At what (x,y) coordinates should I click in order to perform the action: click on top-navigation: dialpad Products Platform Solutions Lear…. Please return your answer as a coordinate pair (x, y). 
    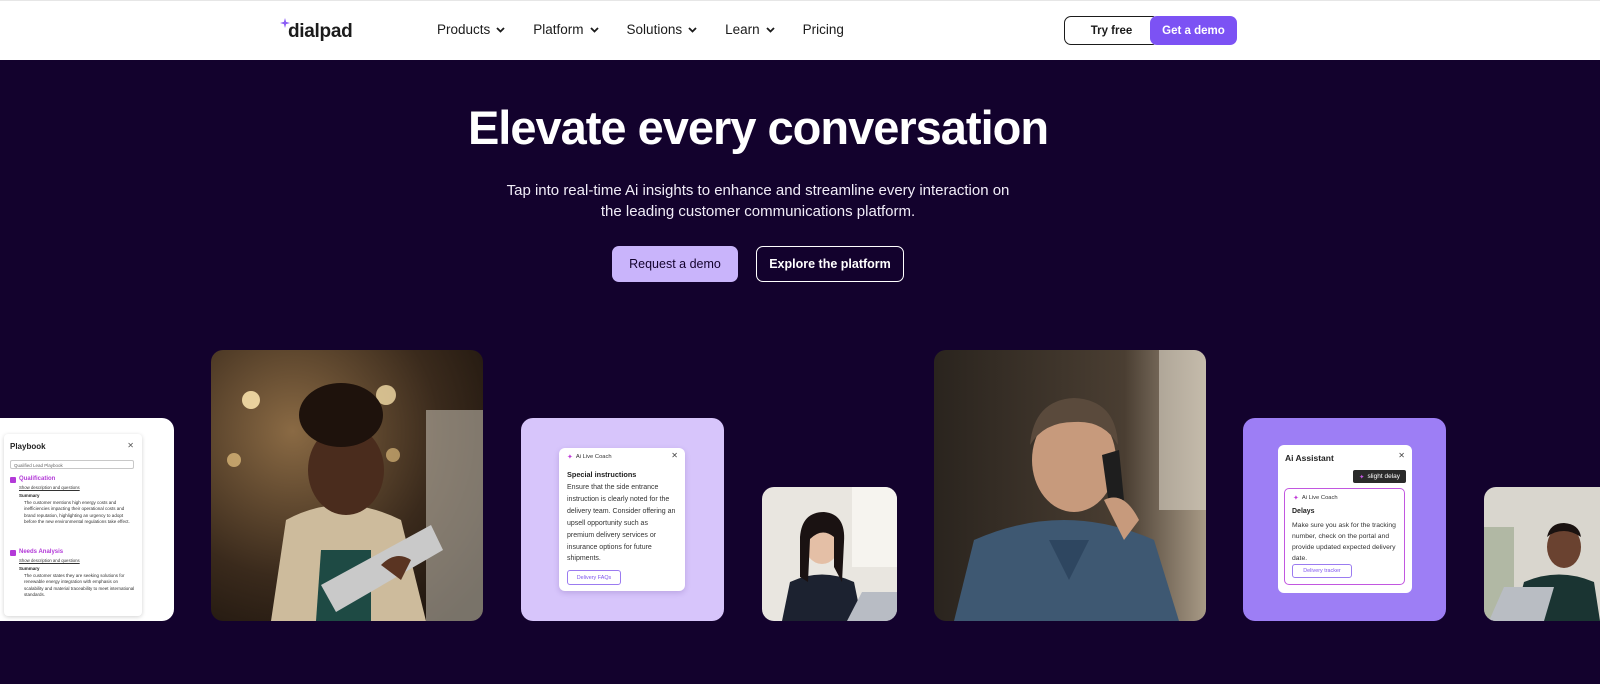
    Looking at the image, I should click on (800, 30).